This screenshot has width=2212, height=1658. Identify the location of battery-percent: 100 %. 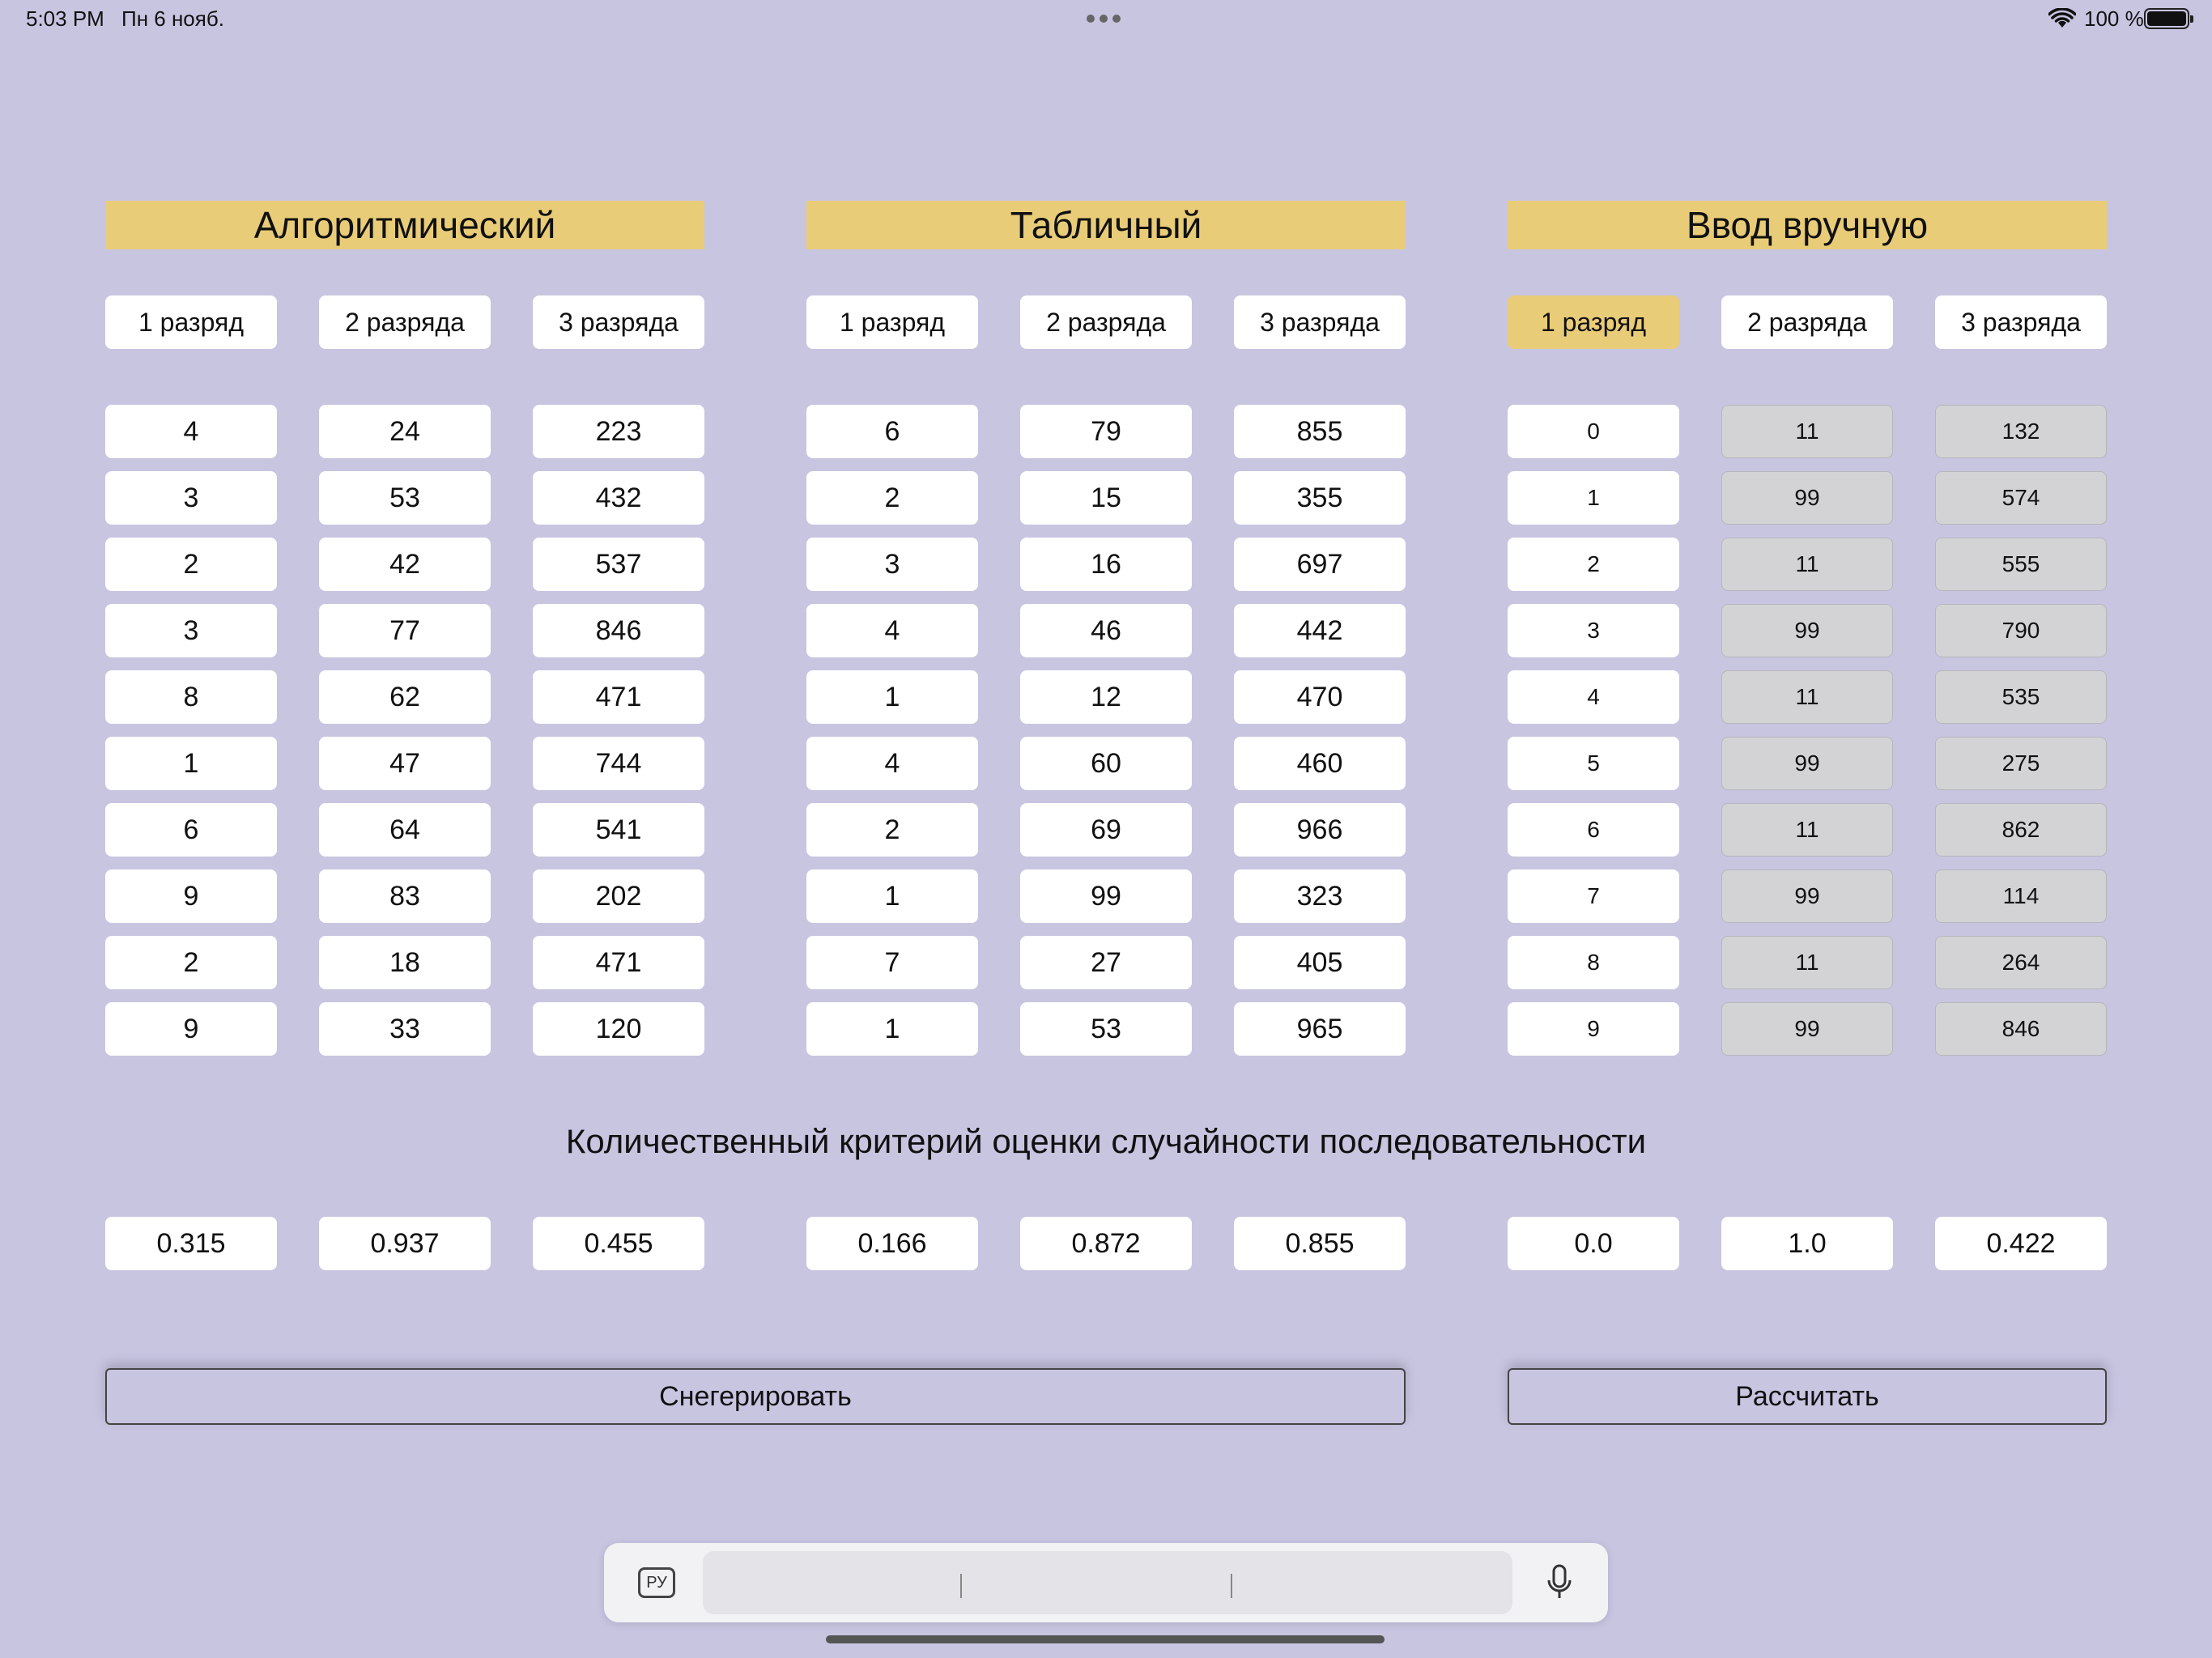
(2114, 18).